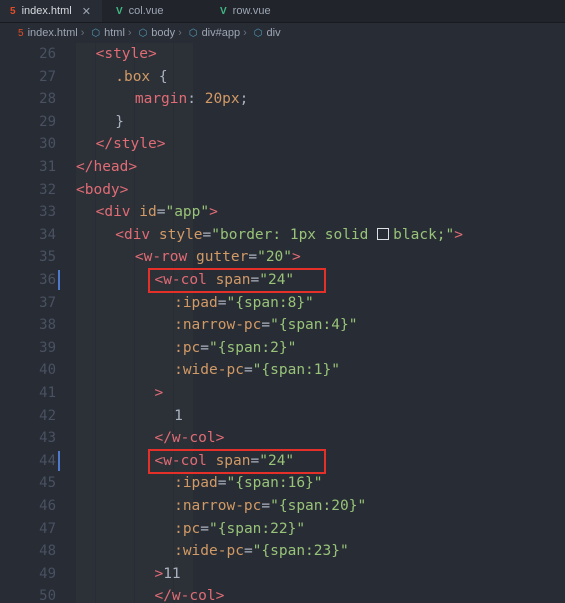 This screenshot has height=603, width=565. What do you see at coordinates (51, 11) in the screenshot?
I see `tab-index-html: 5 index.html ✕` at bounding box center [51, 11].